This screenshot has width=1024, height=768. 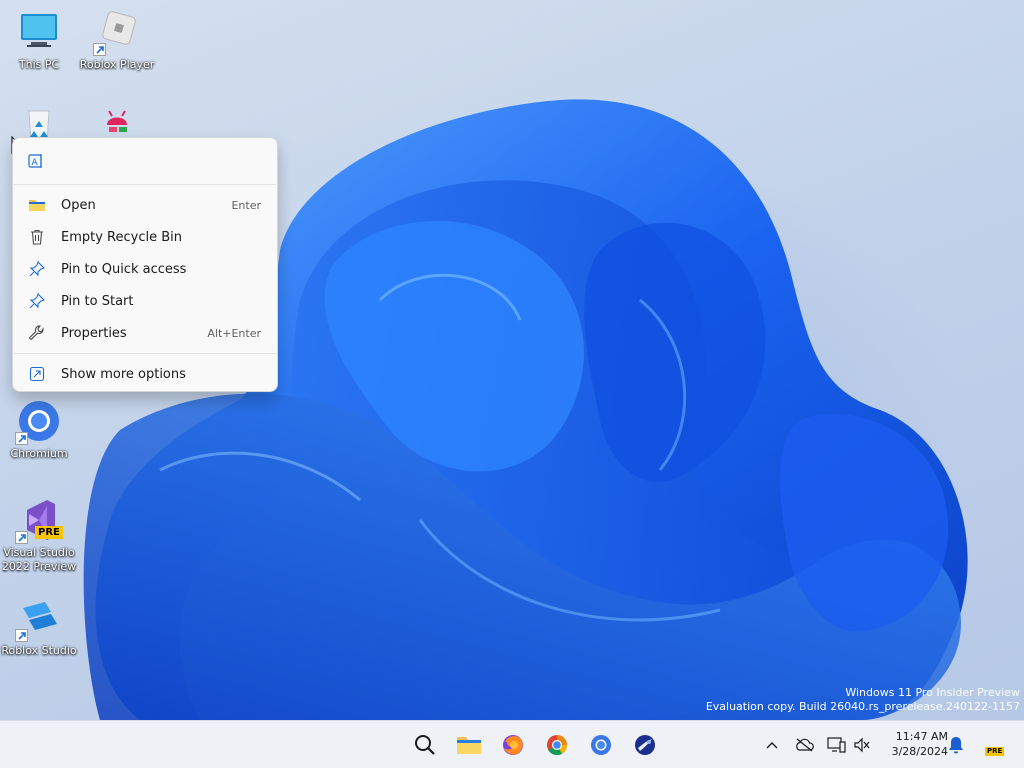 What do you see at coordinates (145, 353) in the screenshot?
I see `menu-separator` at bounding box center [145, 353].